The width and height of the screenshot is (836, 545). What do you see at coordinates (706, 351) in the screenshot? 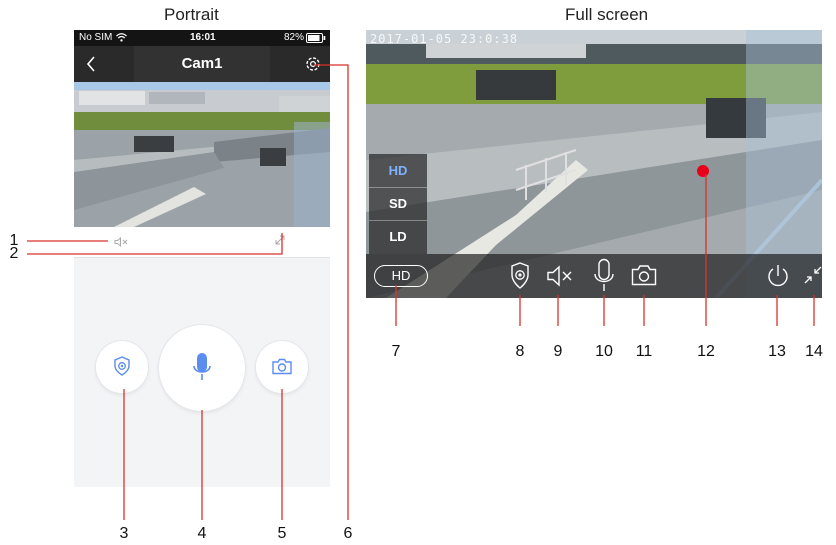
I see `callout-12: 12` at bounding box center [706, 351].